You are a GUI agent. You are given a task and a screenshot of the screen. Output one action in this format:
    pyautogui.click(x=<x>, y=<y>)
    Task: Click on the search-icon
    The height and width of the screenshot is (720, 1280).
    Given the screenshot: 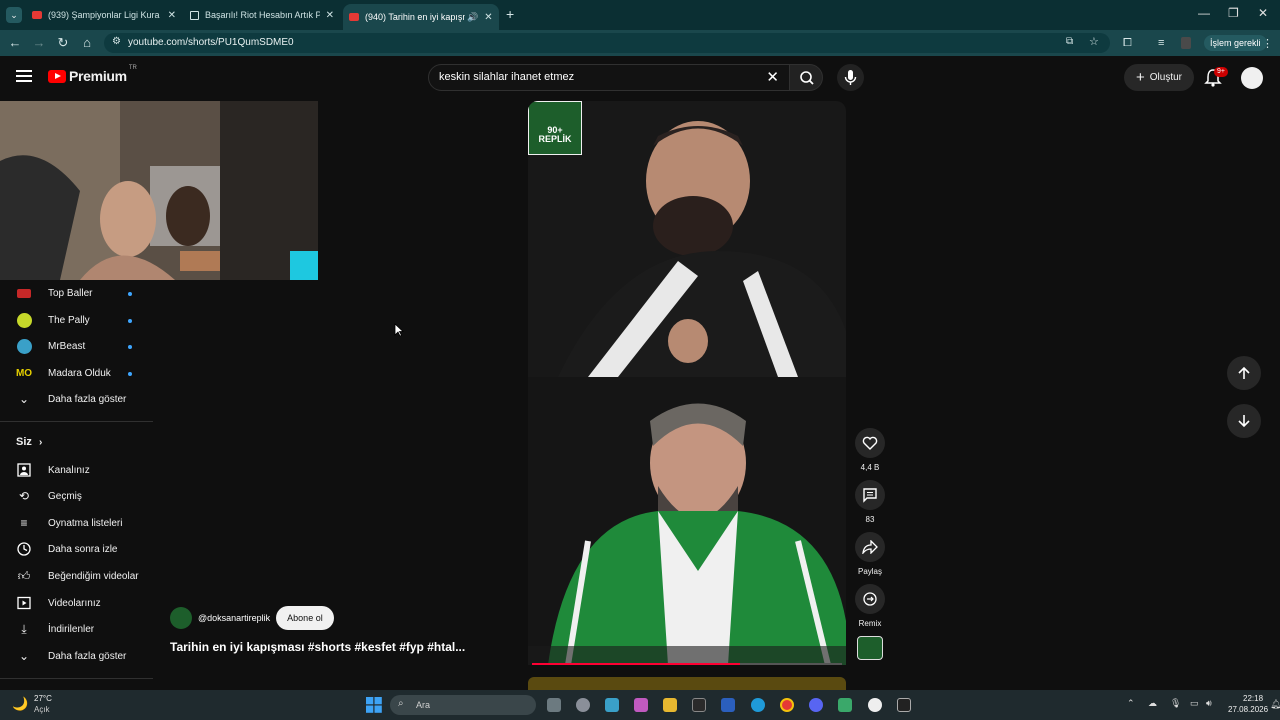 What is the action you would take?
    pyautogui.click(x=807, y=78)
    